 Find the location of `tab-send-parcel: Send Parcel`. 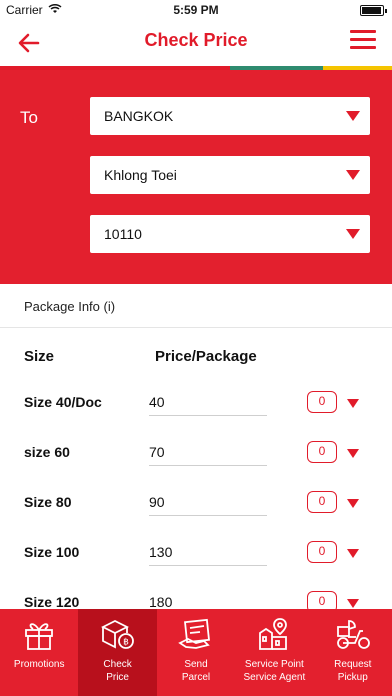

tab-send-parcel: Send Parcel is located at coordinates (196, 652).